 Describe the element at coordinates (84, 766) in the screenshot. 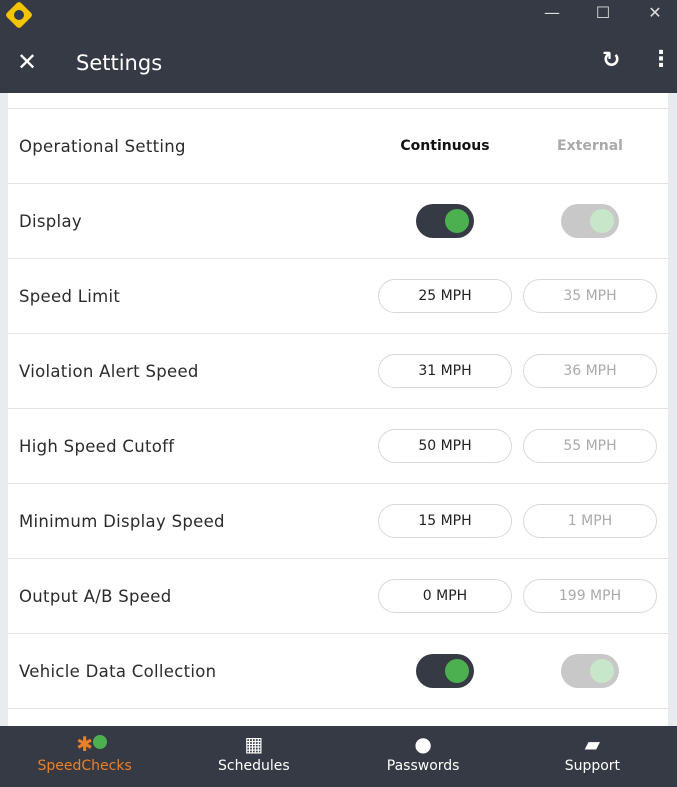

I see `nav-label: SpeedChecks` at that location.